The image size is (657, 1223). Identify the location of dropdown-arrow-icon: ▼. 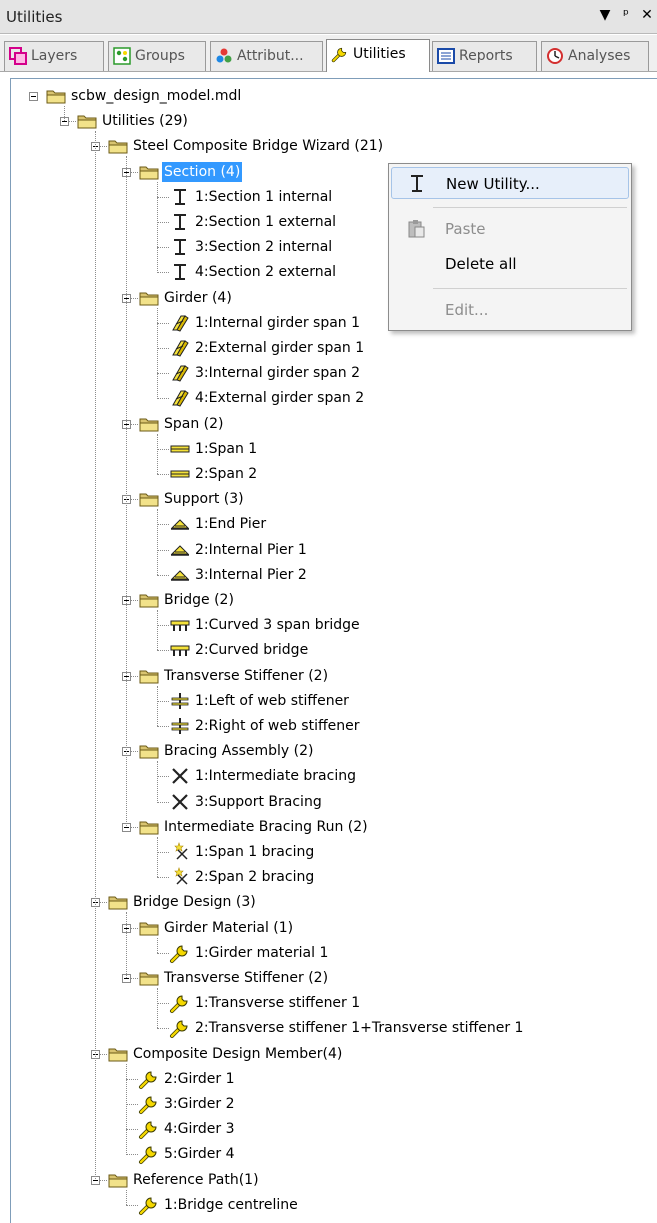
(605, 15).